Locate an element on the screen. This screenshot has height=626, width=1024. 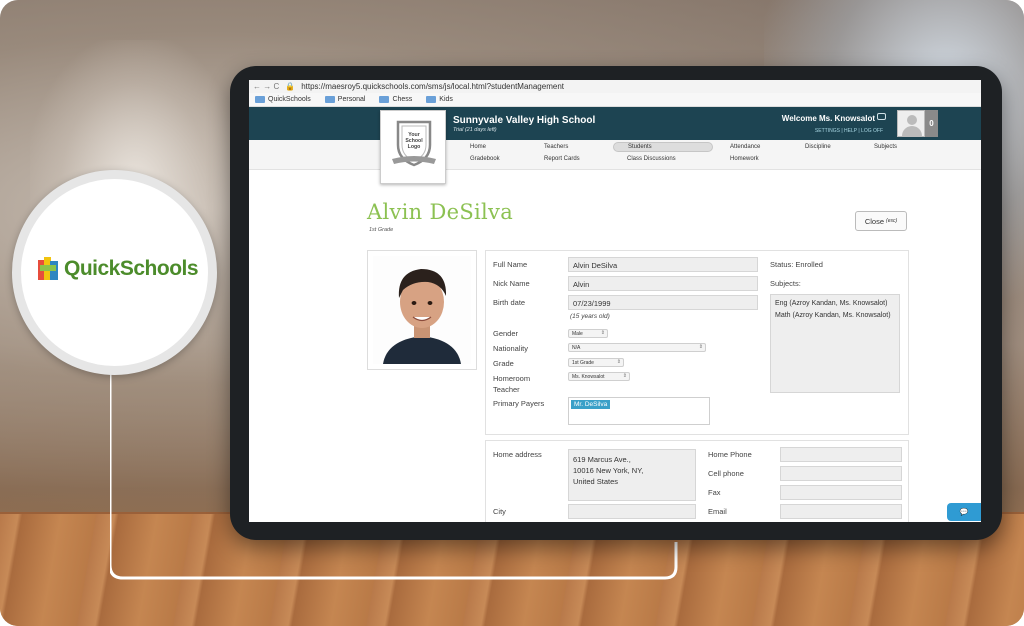
student-portrait is located at coordinates (422, 316).